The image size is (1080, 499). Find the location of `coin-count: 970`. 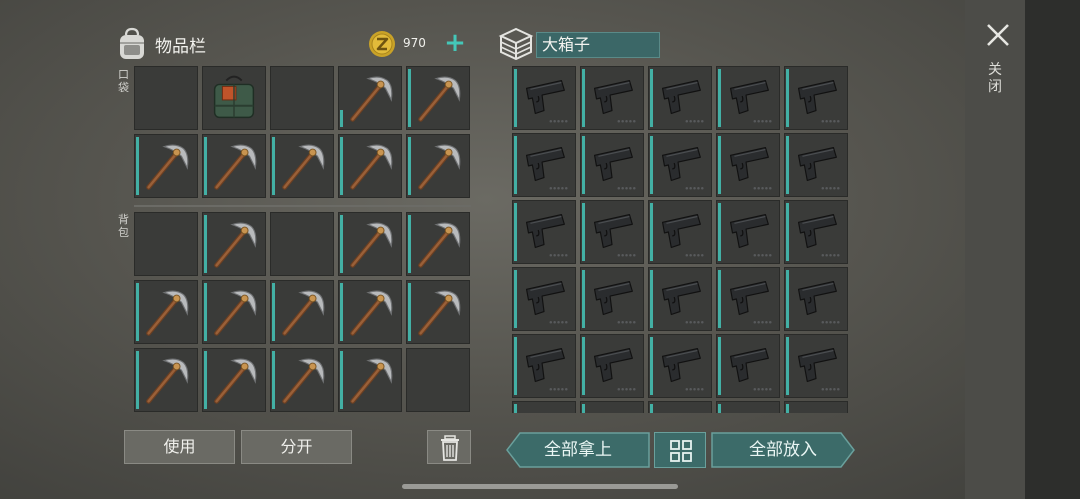

coin-count: 970 is located at coordinates (414, 43).